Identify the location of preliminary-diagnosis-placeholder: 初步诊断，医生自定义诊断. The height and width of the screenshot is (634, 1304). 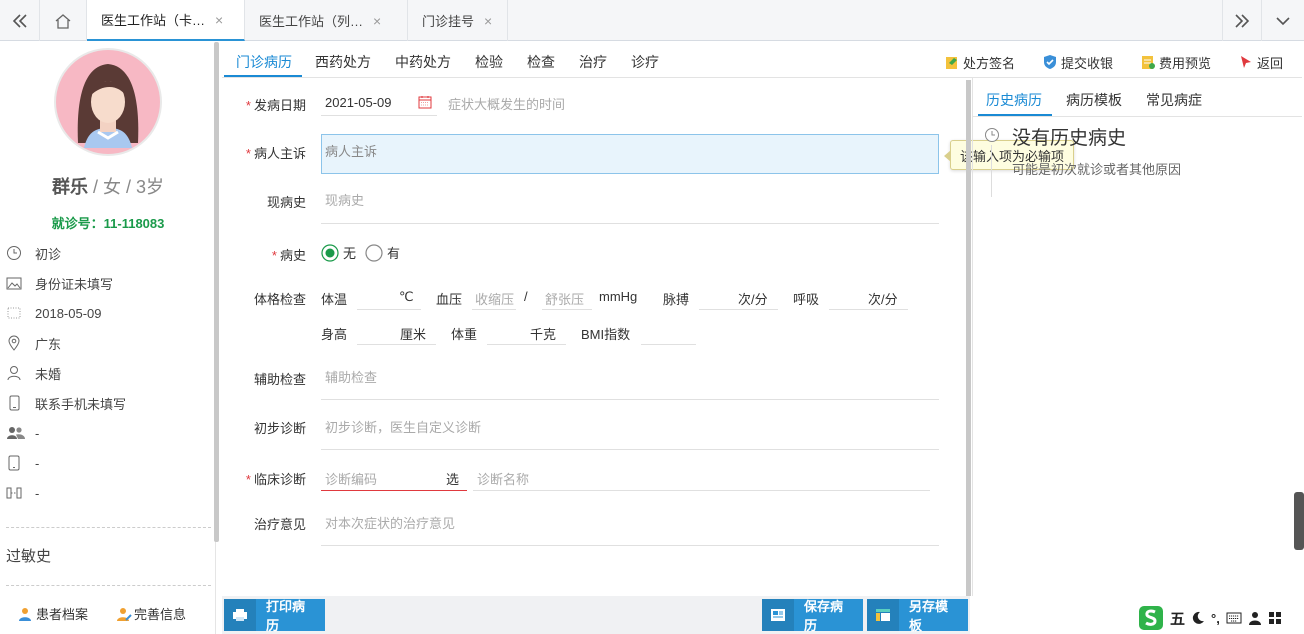
(403, 427).